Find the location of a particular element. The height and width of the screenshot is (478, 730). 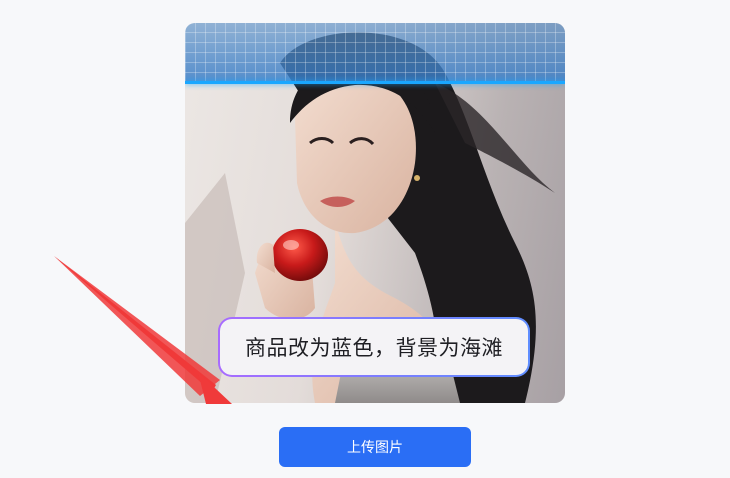

scan-overlay is located at coordinates (375, 53).